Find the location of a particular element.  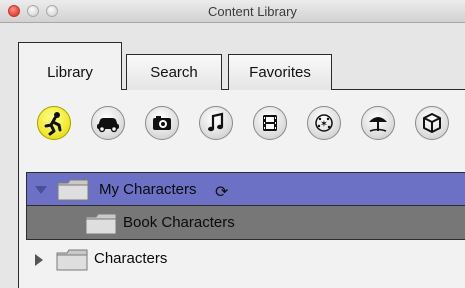

category-vehicles-button is located at coordinates (108, 123).